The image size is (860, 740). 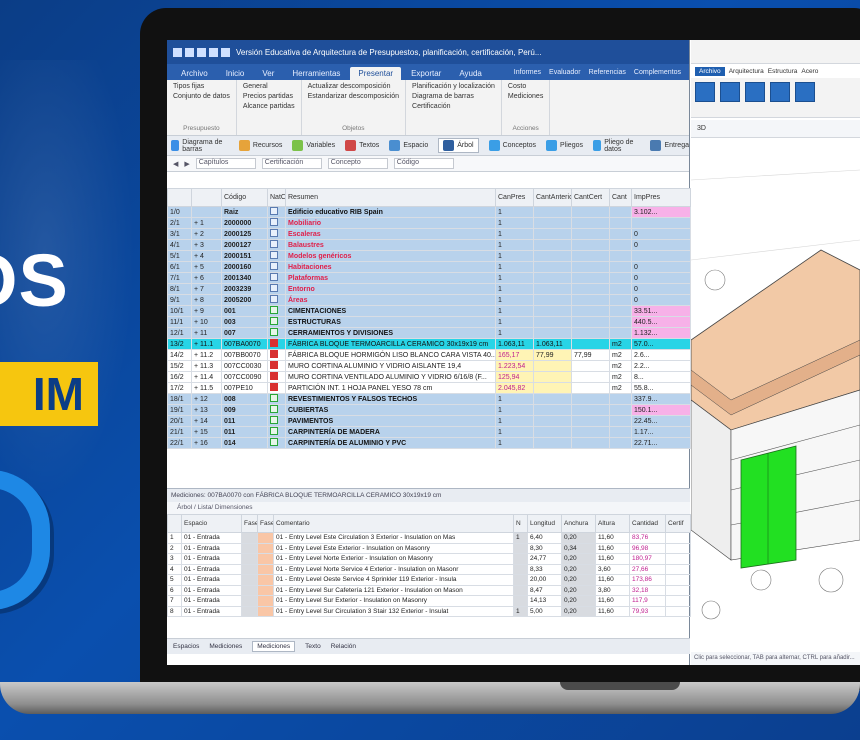 What do you see at coordinates (235, 73) in the screenshot?
I see `menu-tab-inicio: Inicio` at bounding box center [235, 73].